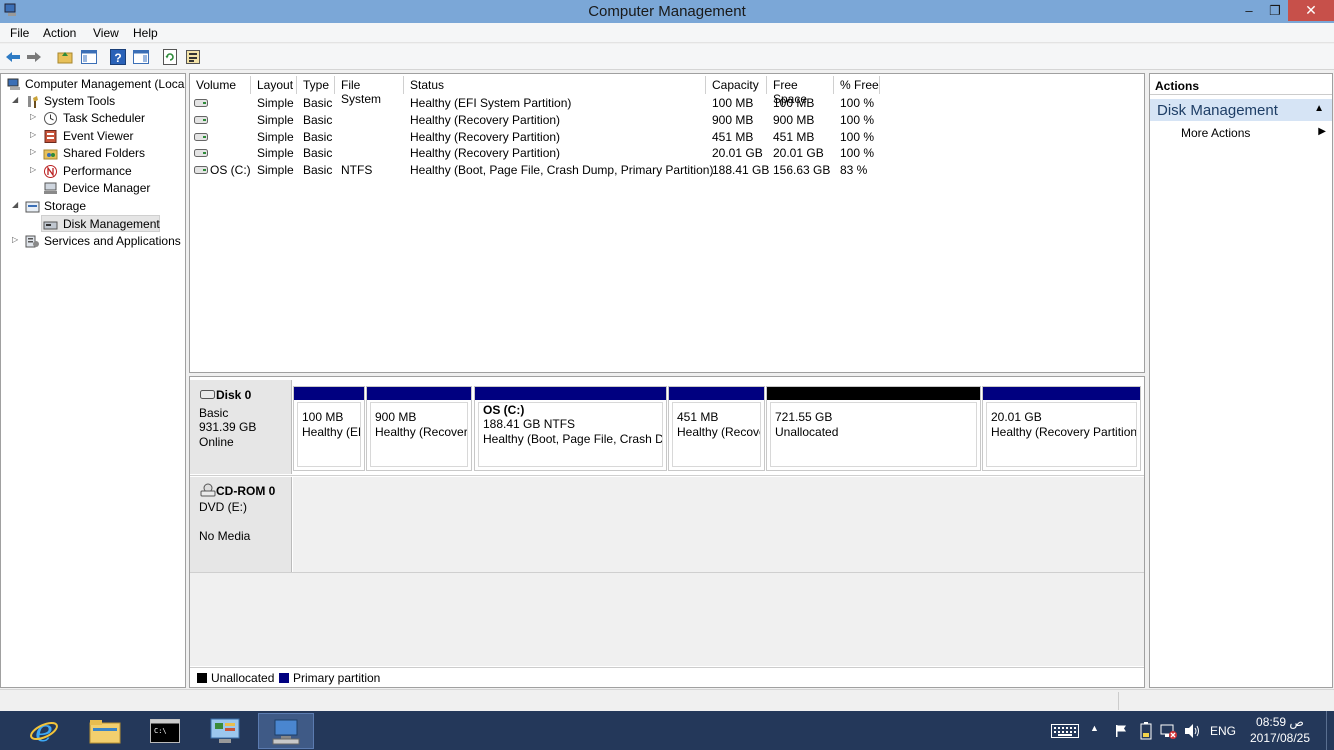  Describe the element at coordinates (667, 57) in the screenshot. I see `toolbar: ?` at that location.